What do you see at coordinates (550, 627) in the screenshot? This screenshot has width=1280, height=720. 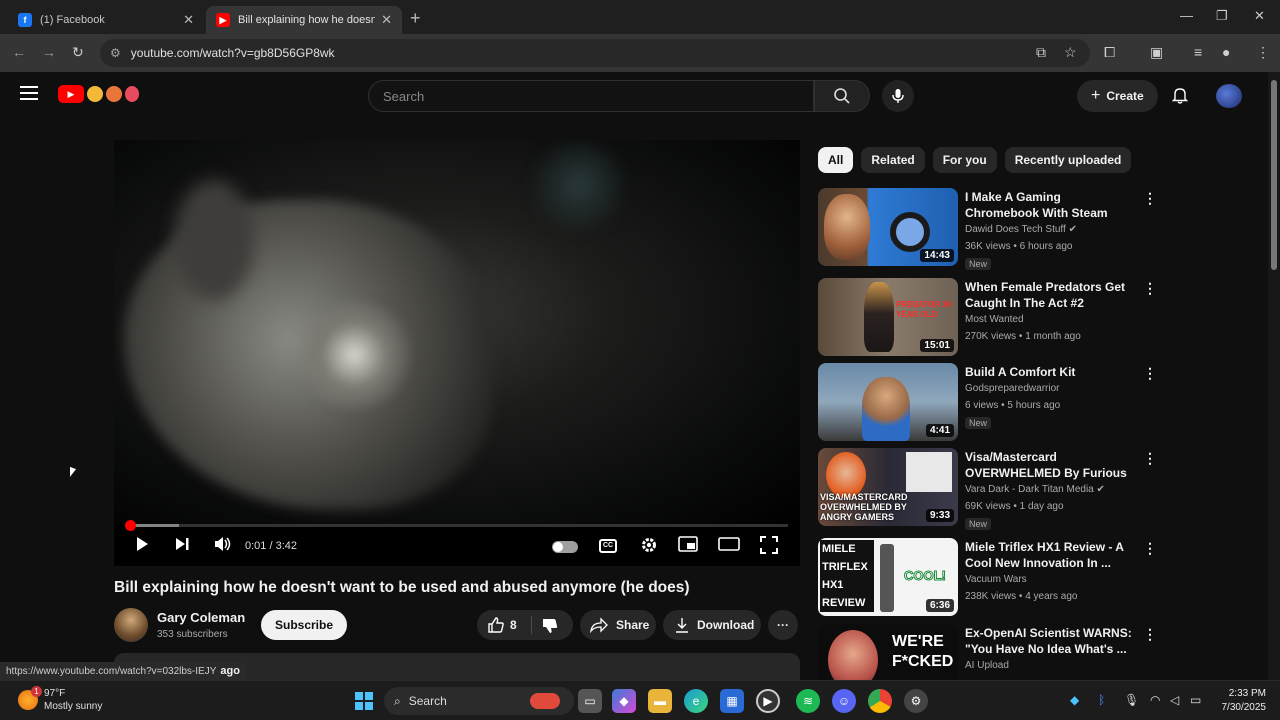 I see `dislike-button` at bounding box center [550, 627].